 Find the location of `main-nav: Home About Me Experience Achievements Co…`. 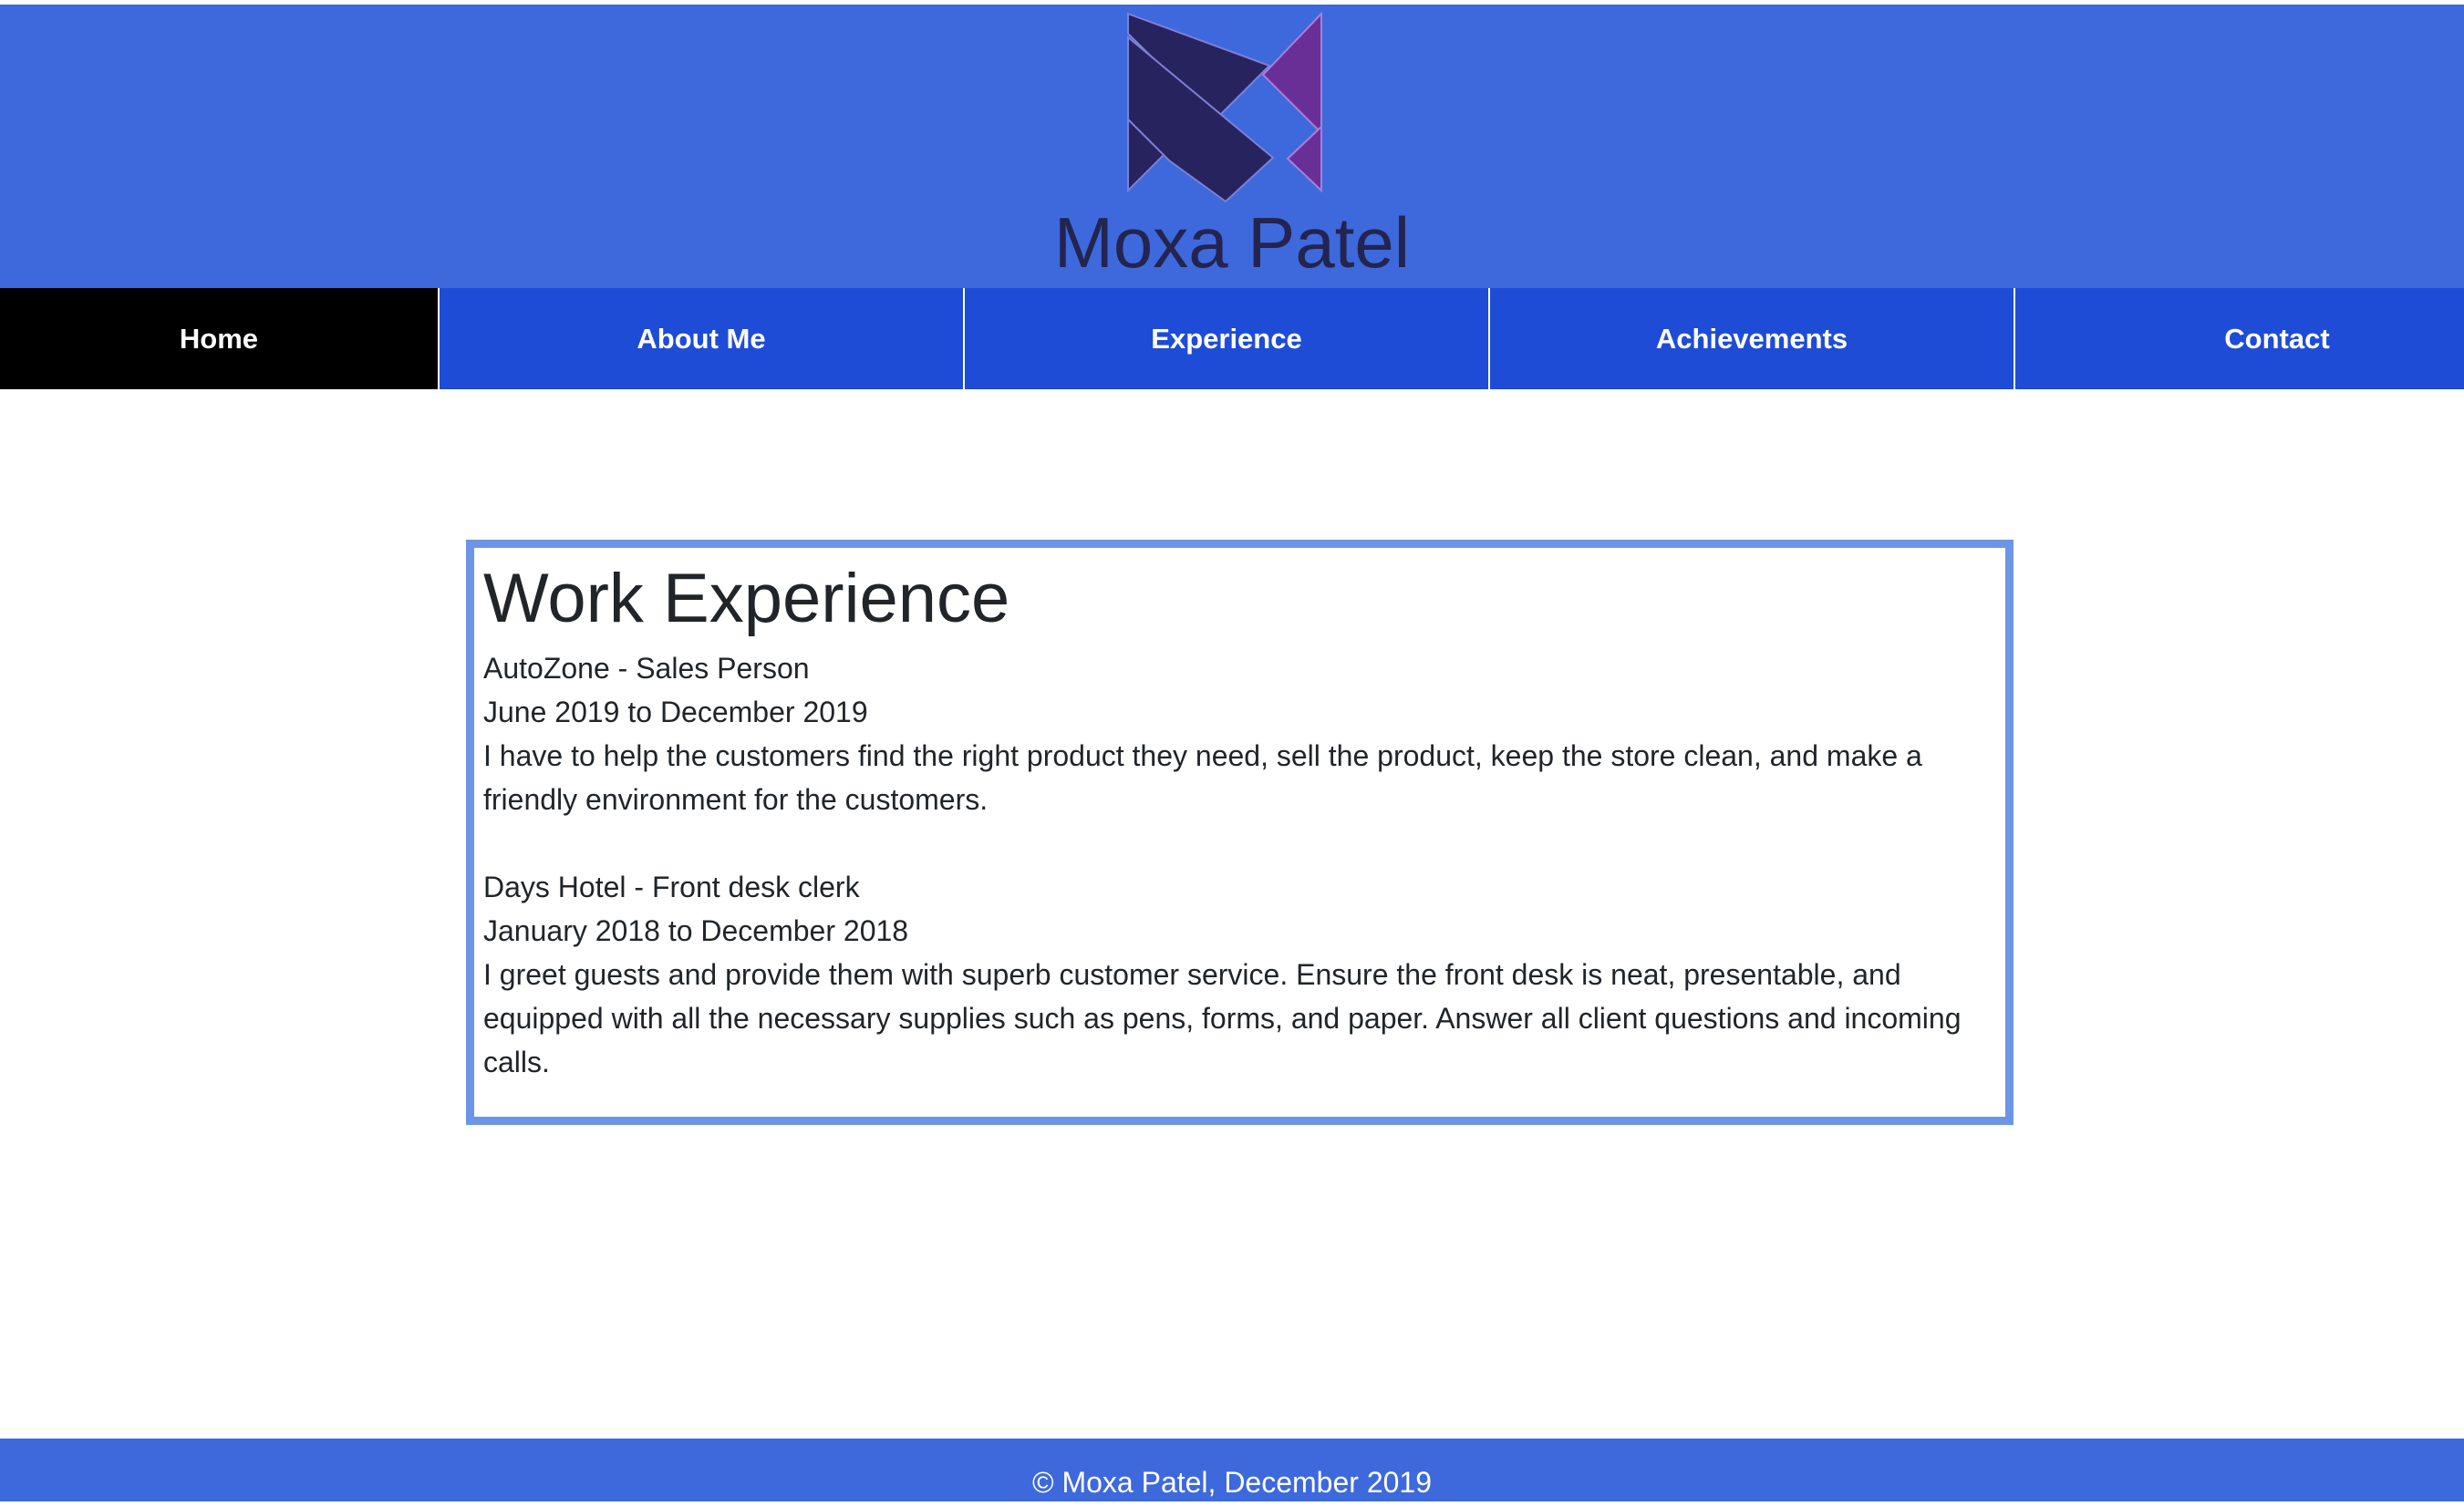

main-nav: Home About Me Experience Achievements Co… is located at coordinates (1232, 338).